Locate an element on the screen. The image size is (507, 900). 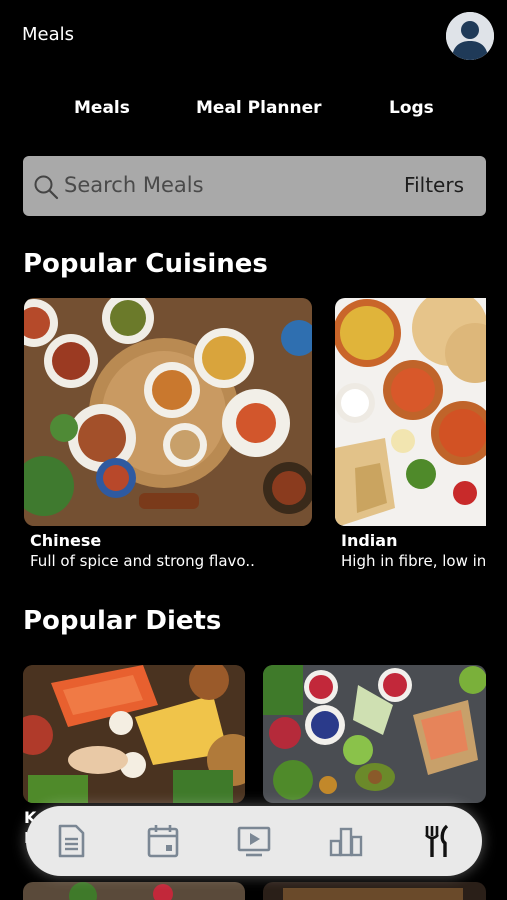
notes-icon is located at coordinates (71, 841).